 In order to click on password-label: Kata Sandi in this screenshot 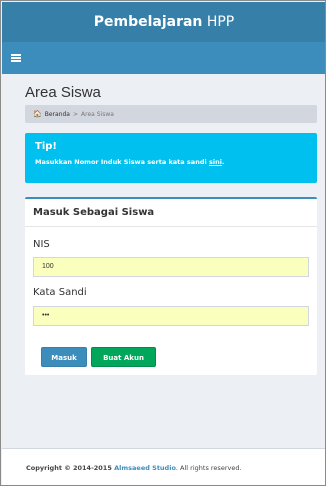, I will do `click(60, 292)`.